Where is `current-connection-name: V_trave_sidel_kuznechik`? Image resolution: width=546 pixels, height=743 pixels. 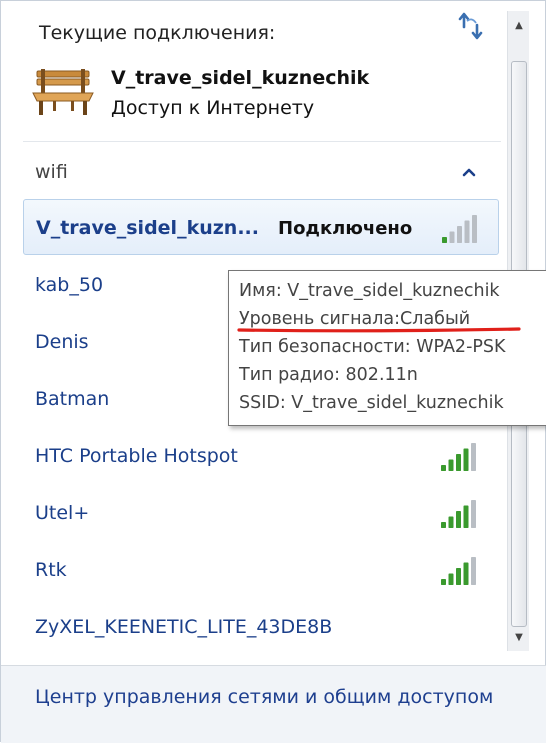 current-connection-name: V_trave_sidel_kuznechik is located at coordinates (240, 78).